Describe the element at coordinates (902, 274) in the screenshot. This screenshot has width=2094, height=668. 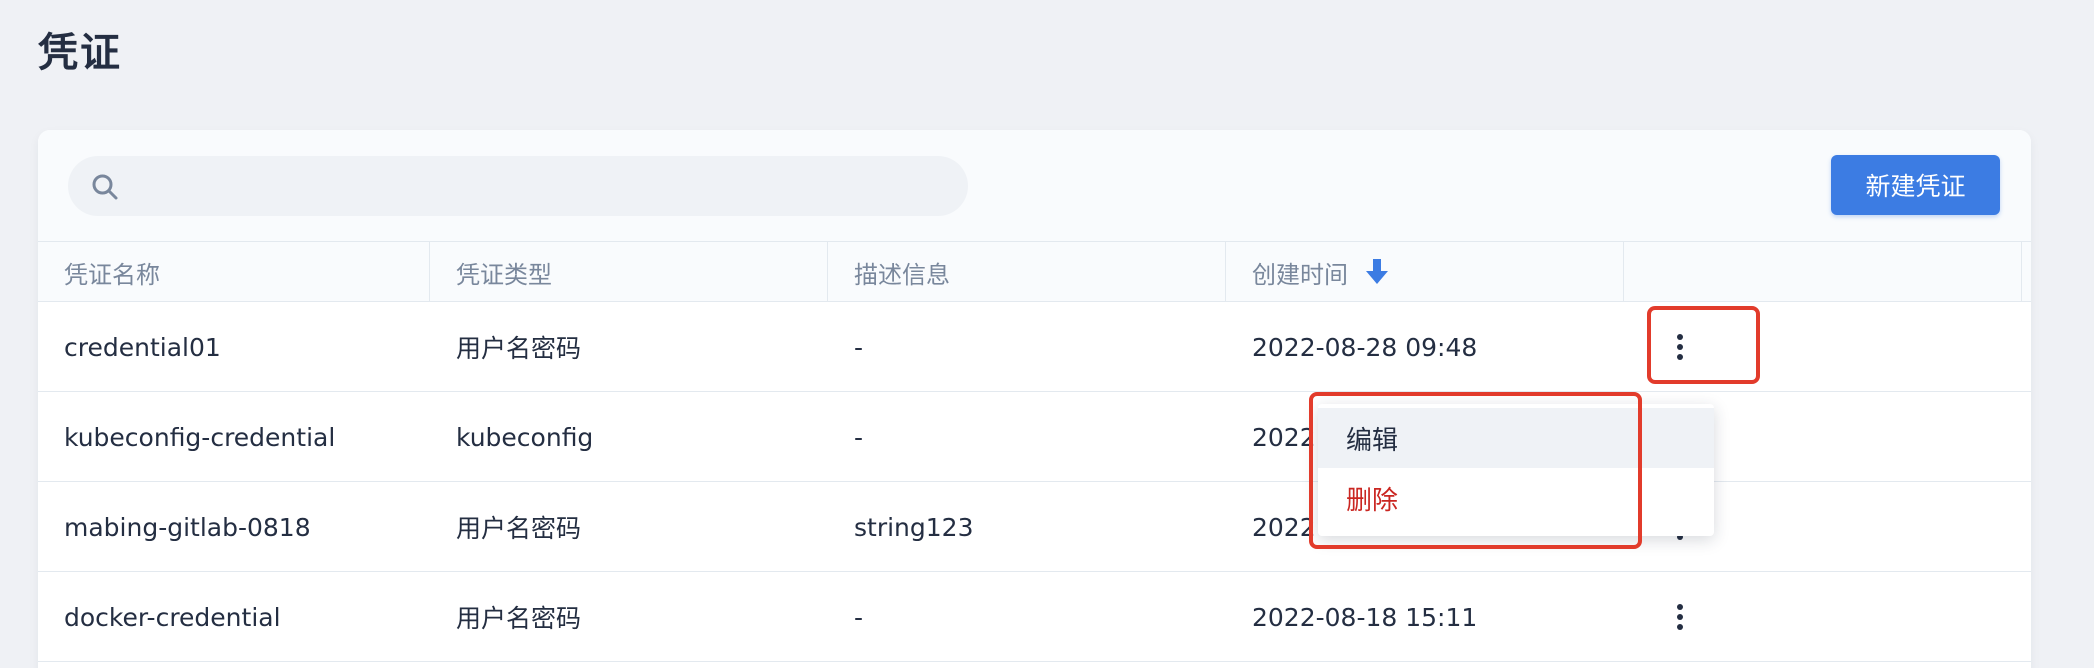
I see `column-label: 描述信息` at that location.